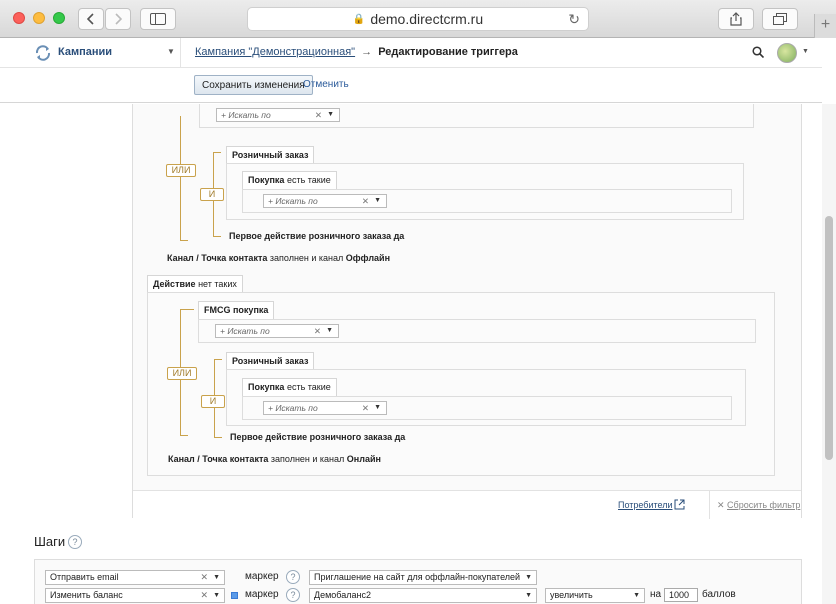  I want to click on breadcrumb-arrow: →, so click(367, 52).